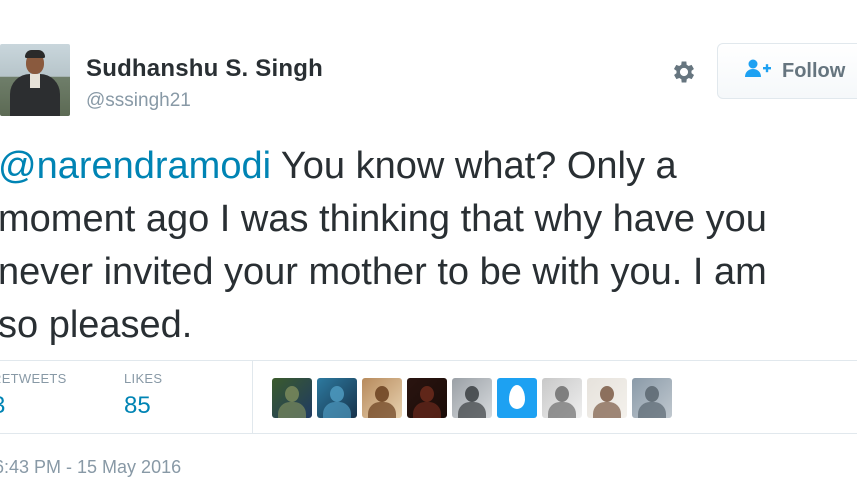 The width and height of the screenshot is (857, 482). I want to click on stats-divider-top, so click(428, 360).